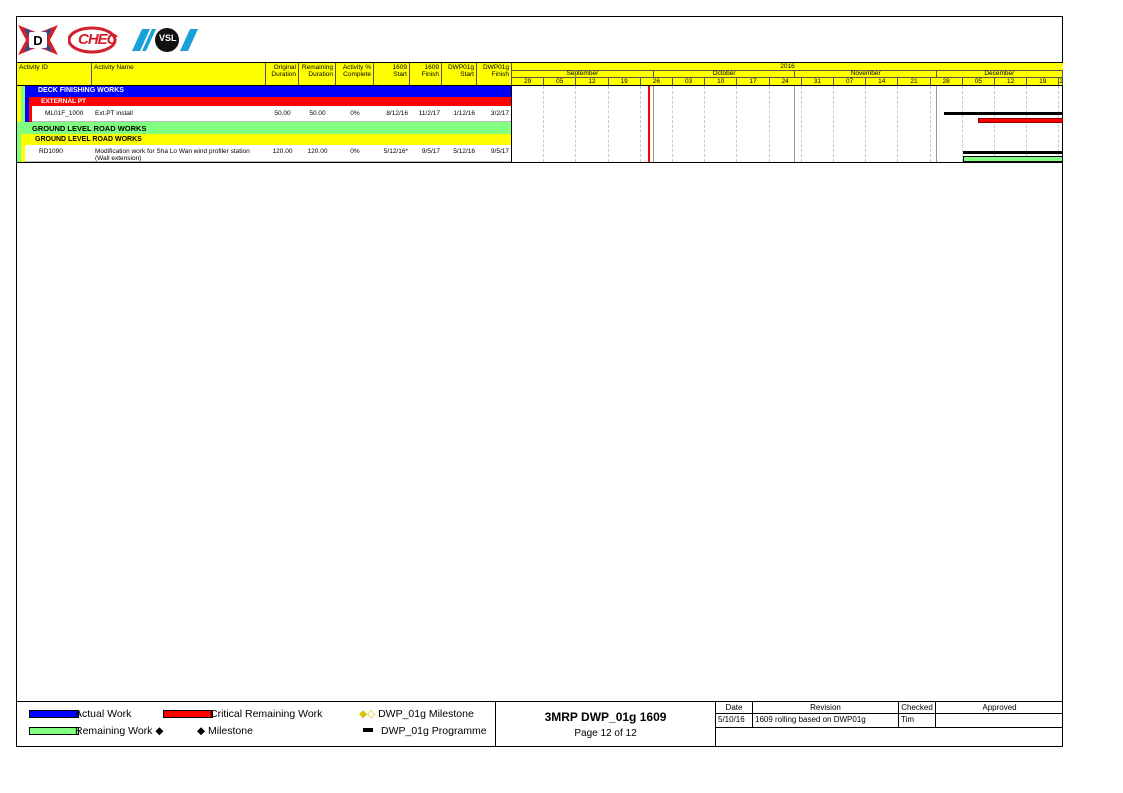  Describe the element at coordinates (657, 81) in the screenshot. I see `timeline-week: 26` at that location.